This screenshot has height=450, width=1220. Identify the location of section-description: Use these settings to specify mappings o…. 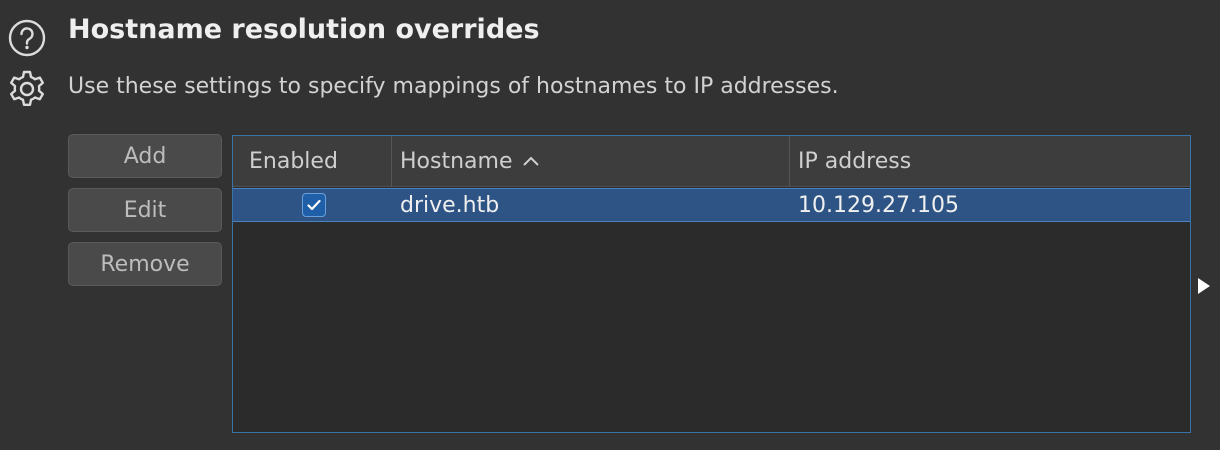
(453, 86).